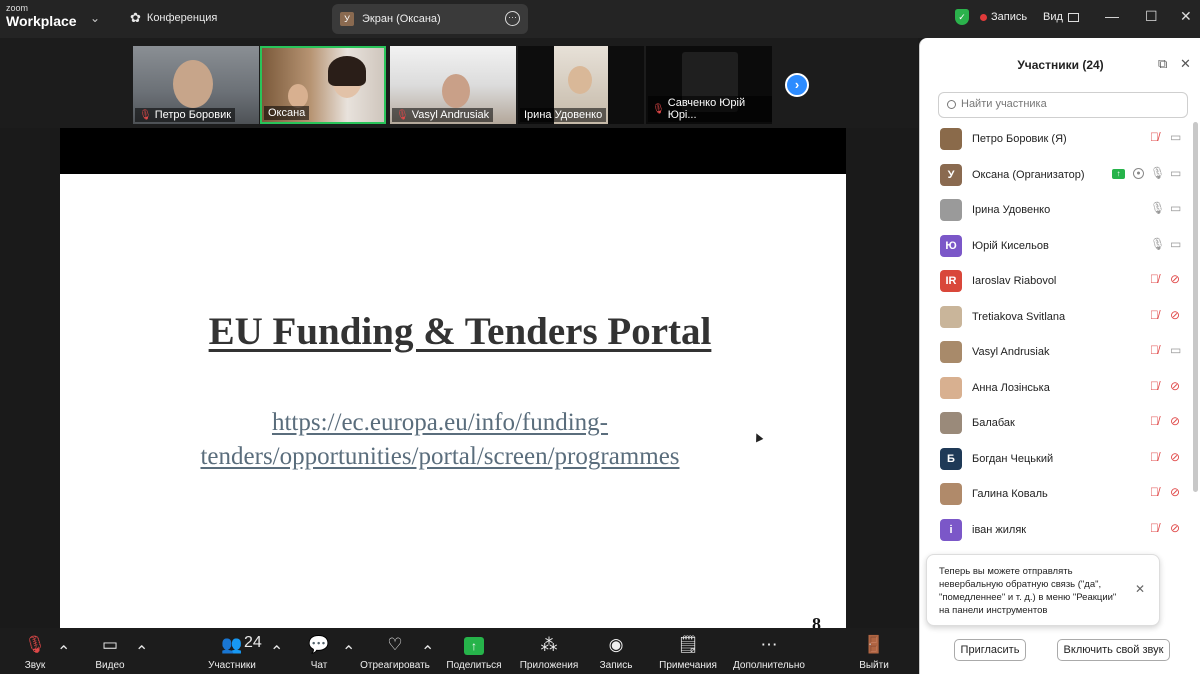 This screenshot has width=1200, height=674. Describe the element at coordinates (1112, 16) in the screenshot. I see `minimize-icon: —` at that location.